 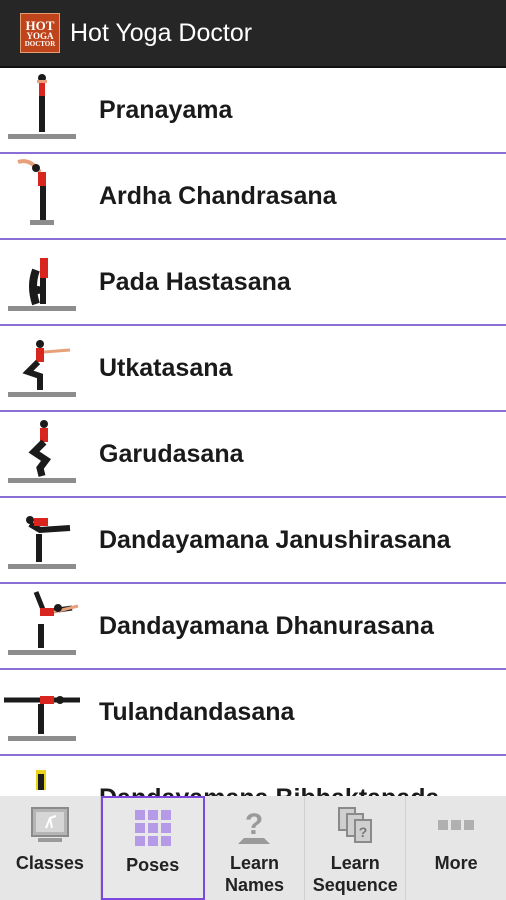 I want to click on cards-icon: ?, so click(x=355, y=825).